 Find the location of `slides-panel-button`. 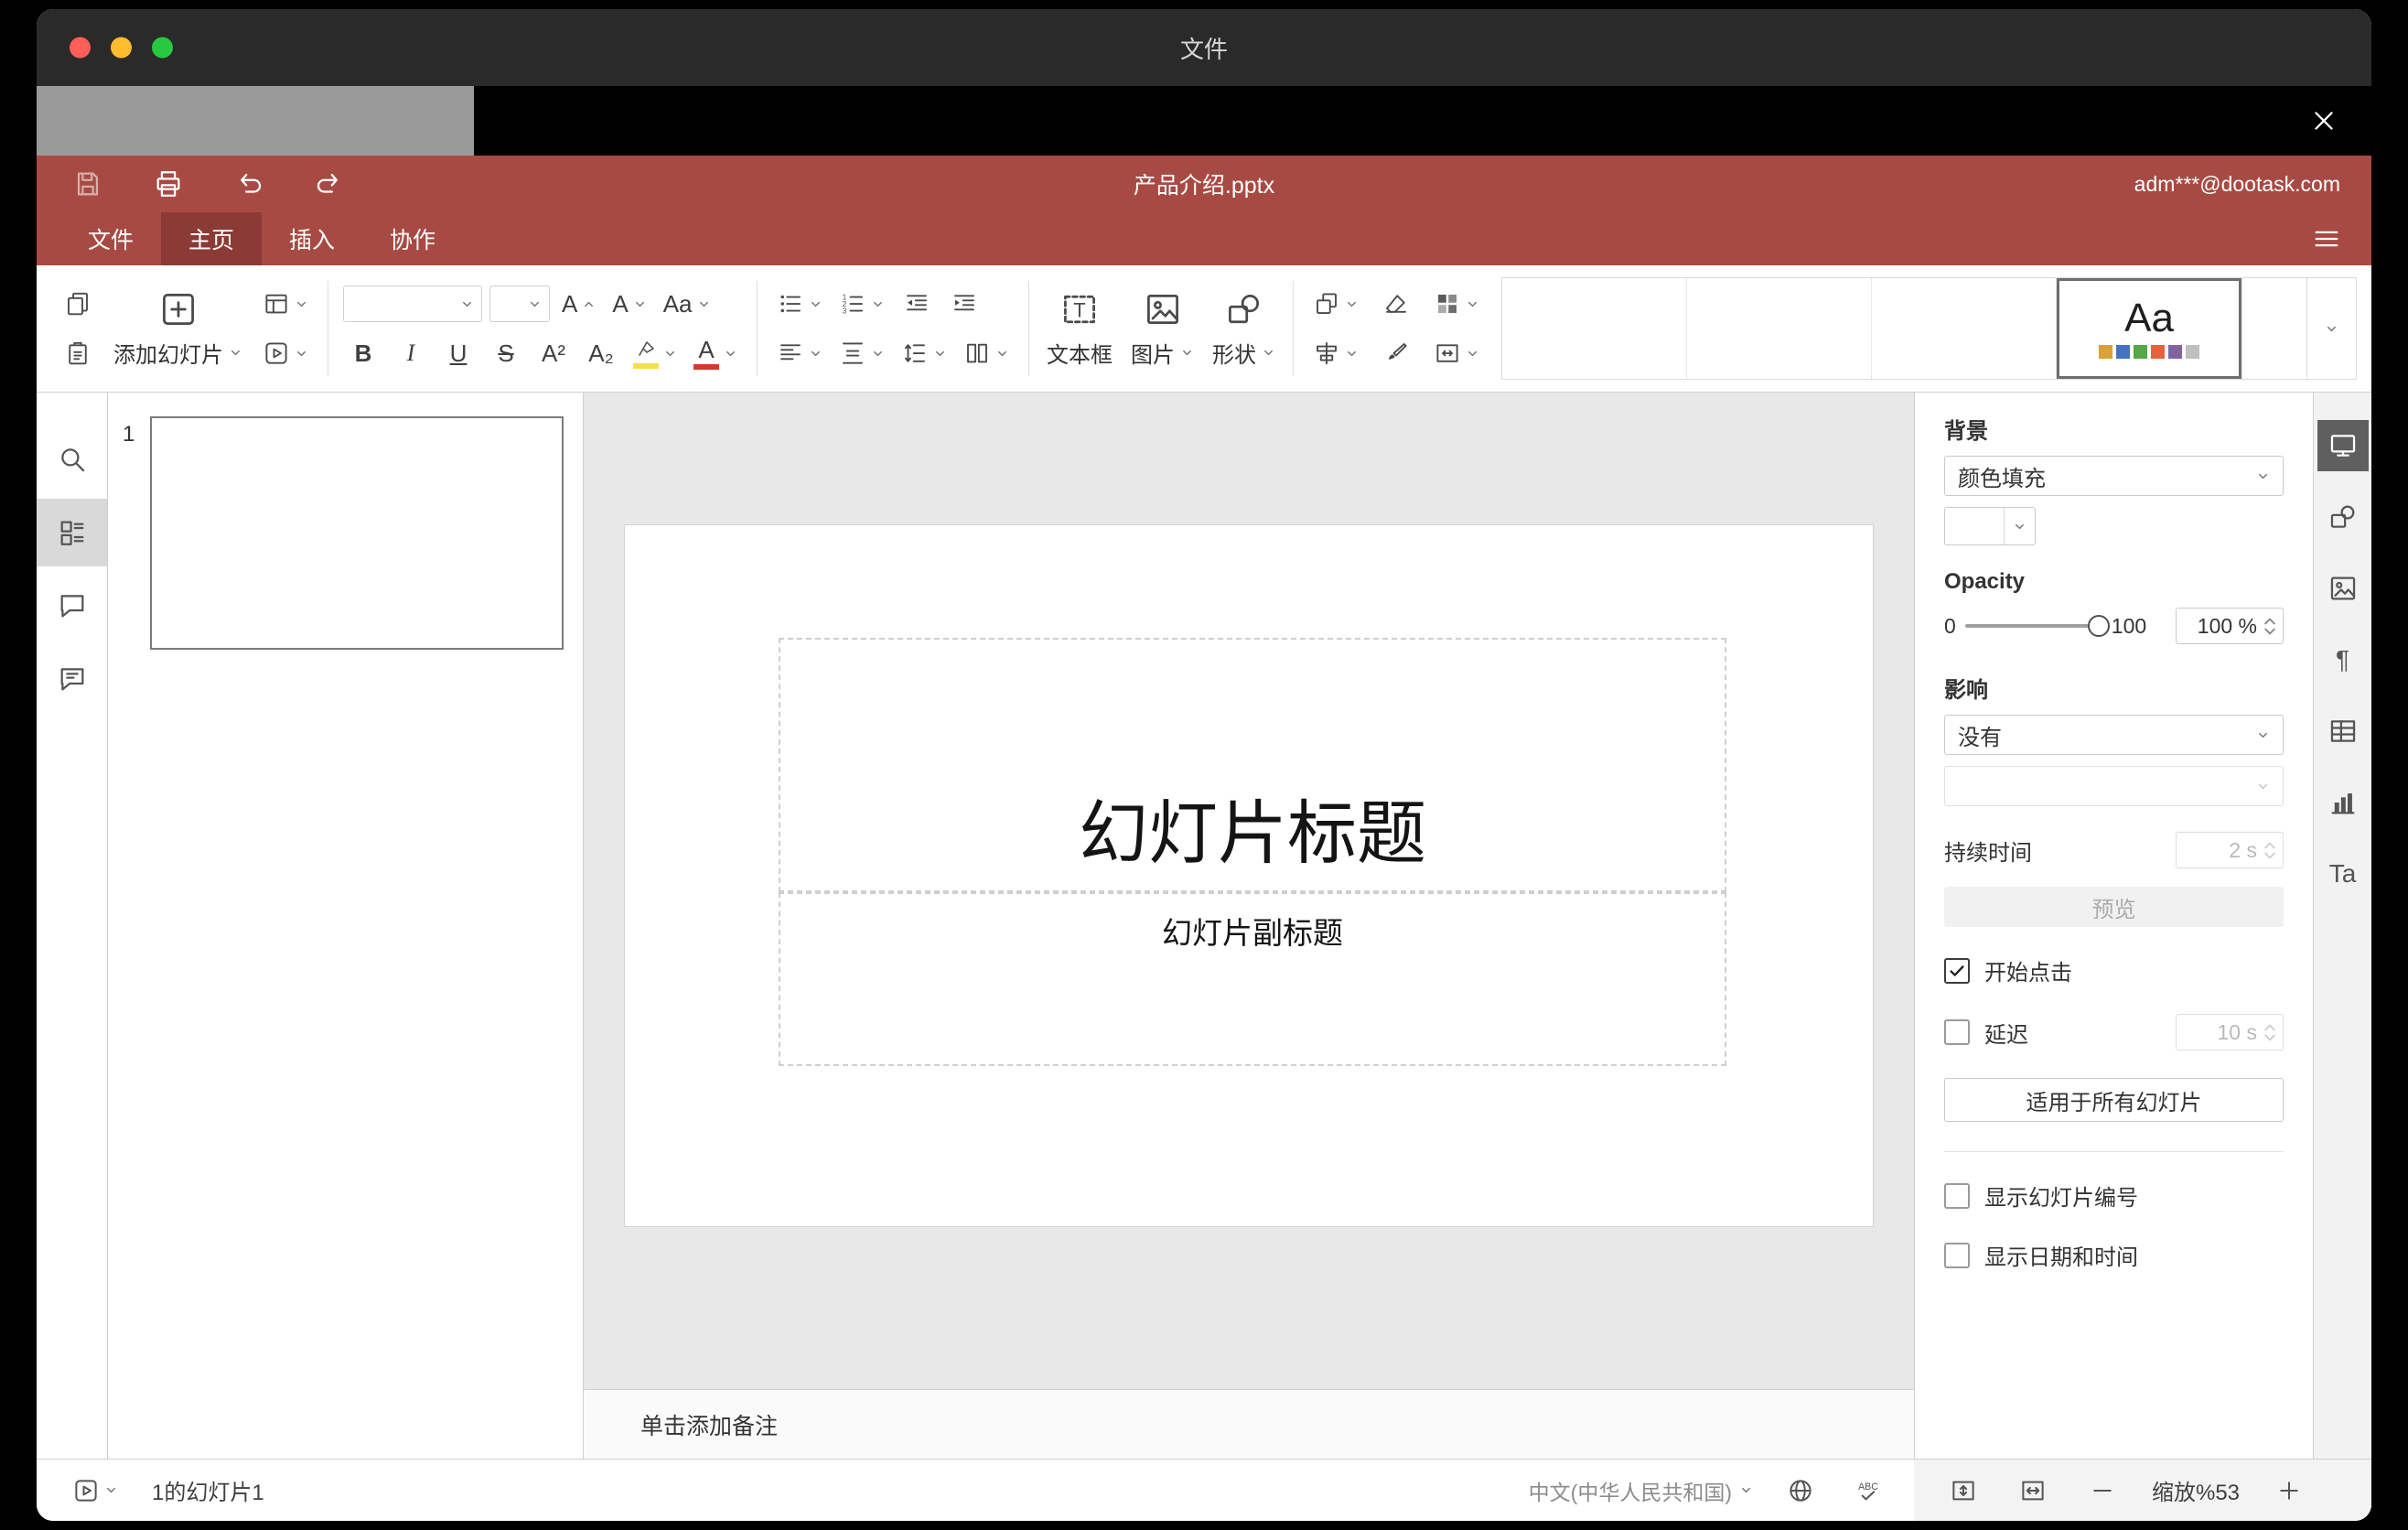

slides-panel-button is located at coordinates (72, 532).